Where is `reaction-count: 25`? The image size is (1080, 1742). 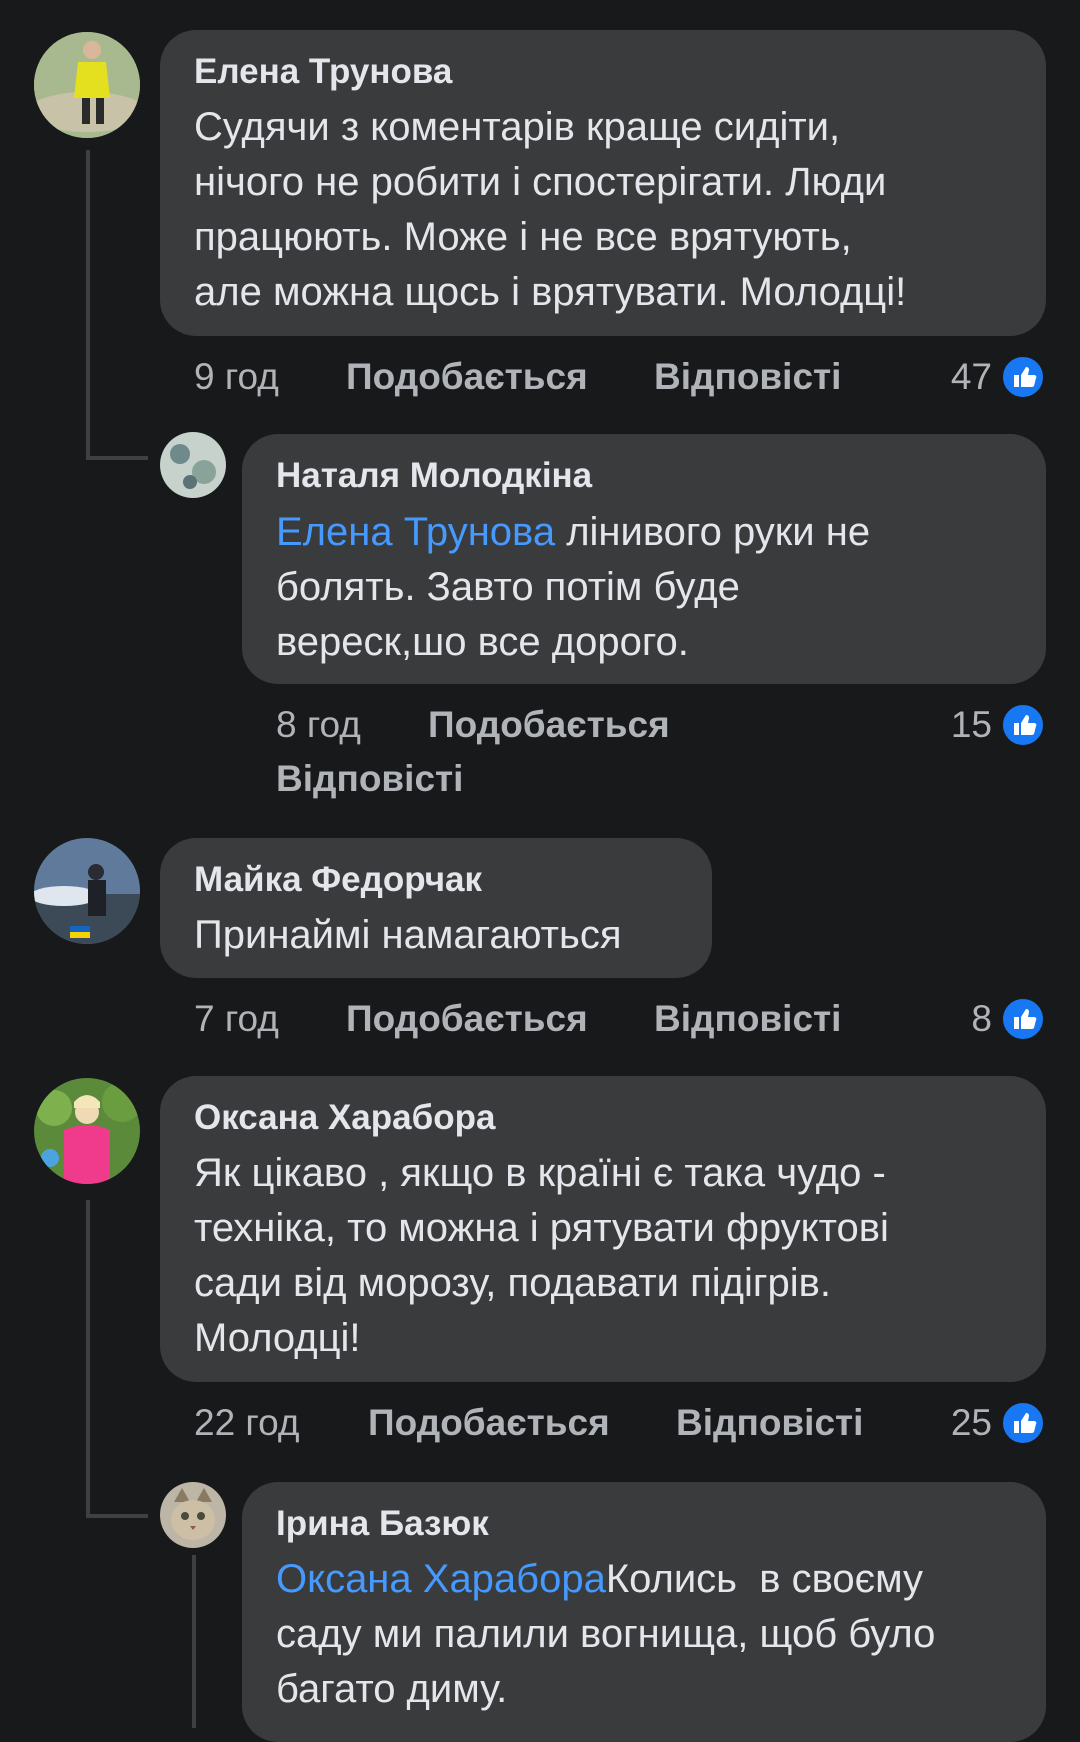
reaction-count: 25 is located at coordinates (946, 1423).